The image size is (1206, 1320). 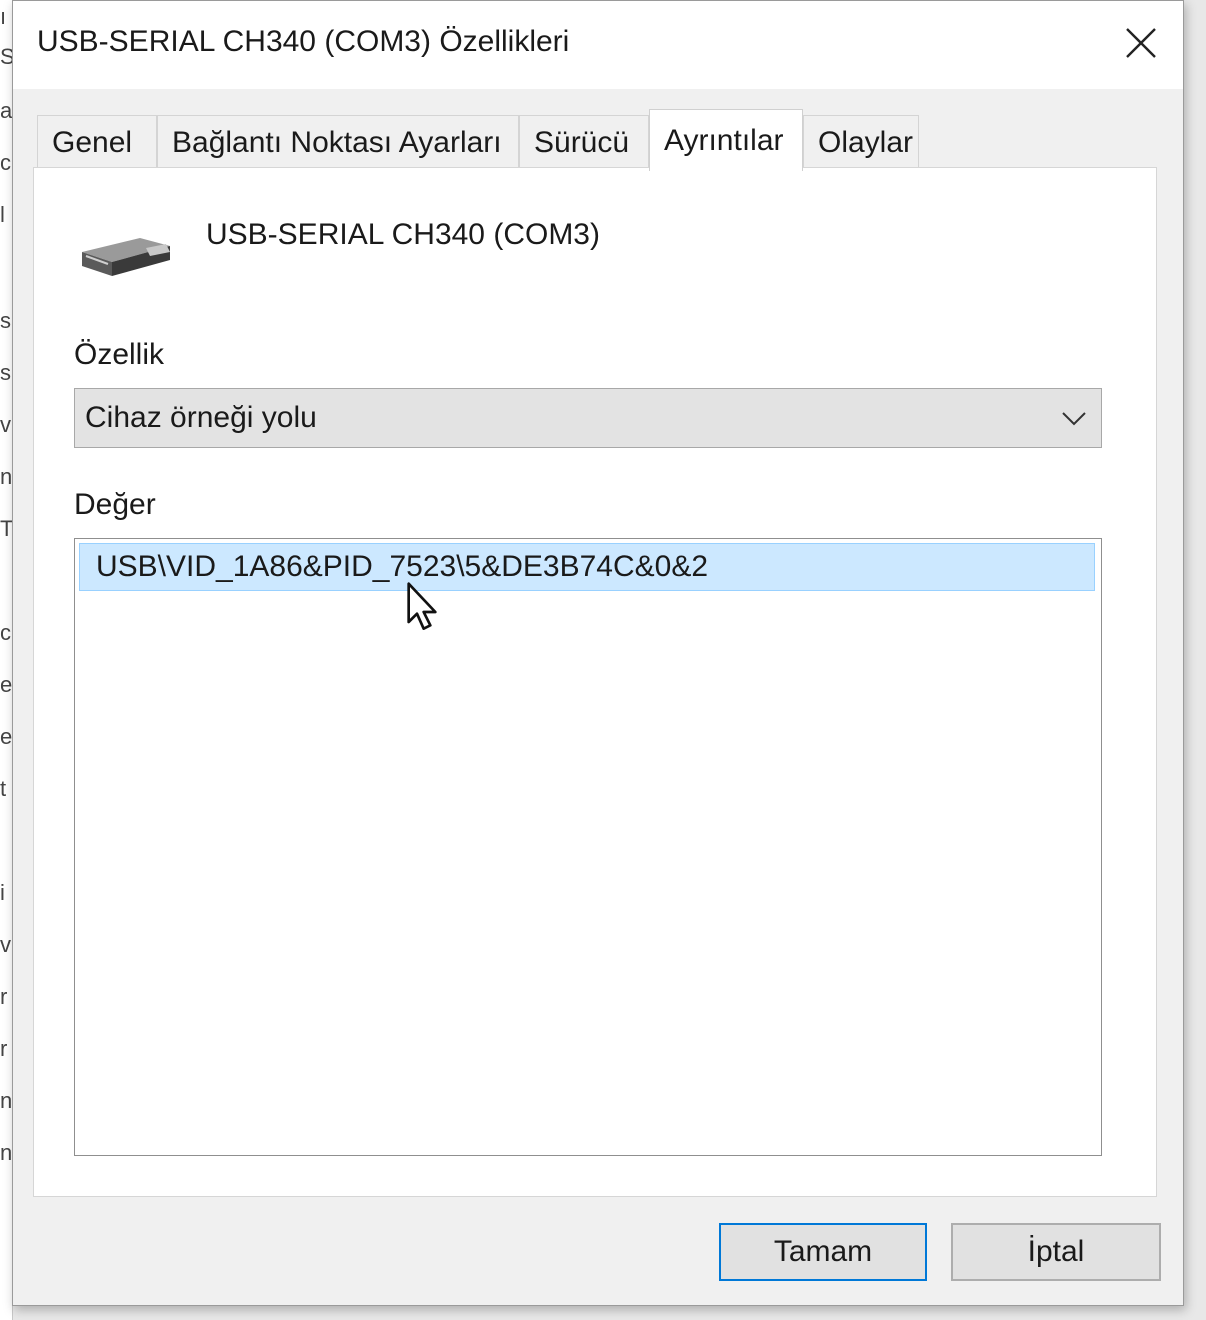 What do you see at coordinates (303, 41) in the screenshot?
I see `window-title: USB-SERIAL CH340 (COM3) Özellikleri` at bounding box center [303, 41].